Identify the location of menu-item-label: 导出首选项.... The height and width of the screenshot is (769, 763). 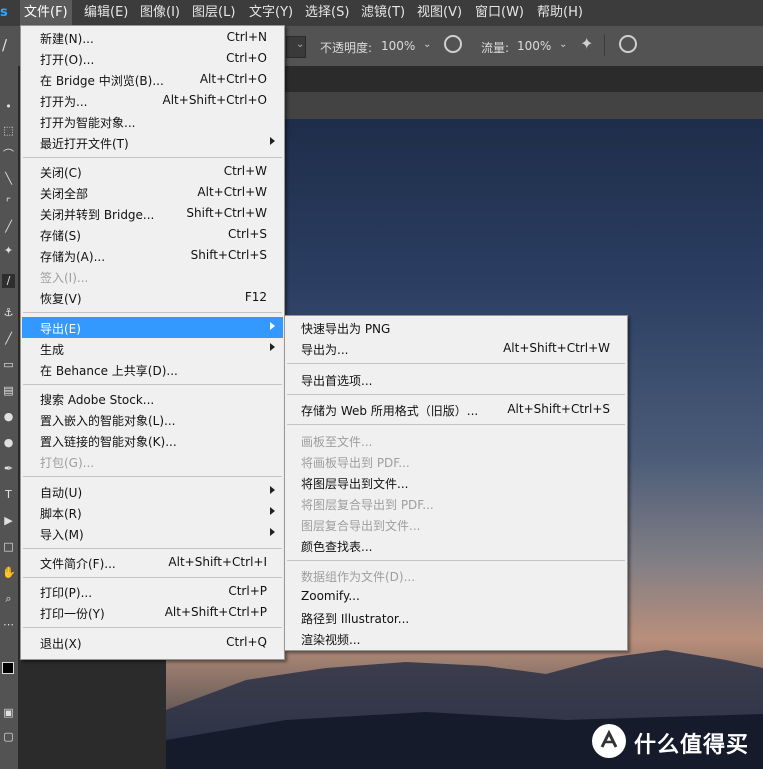
(337, 380).